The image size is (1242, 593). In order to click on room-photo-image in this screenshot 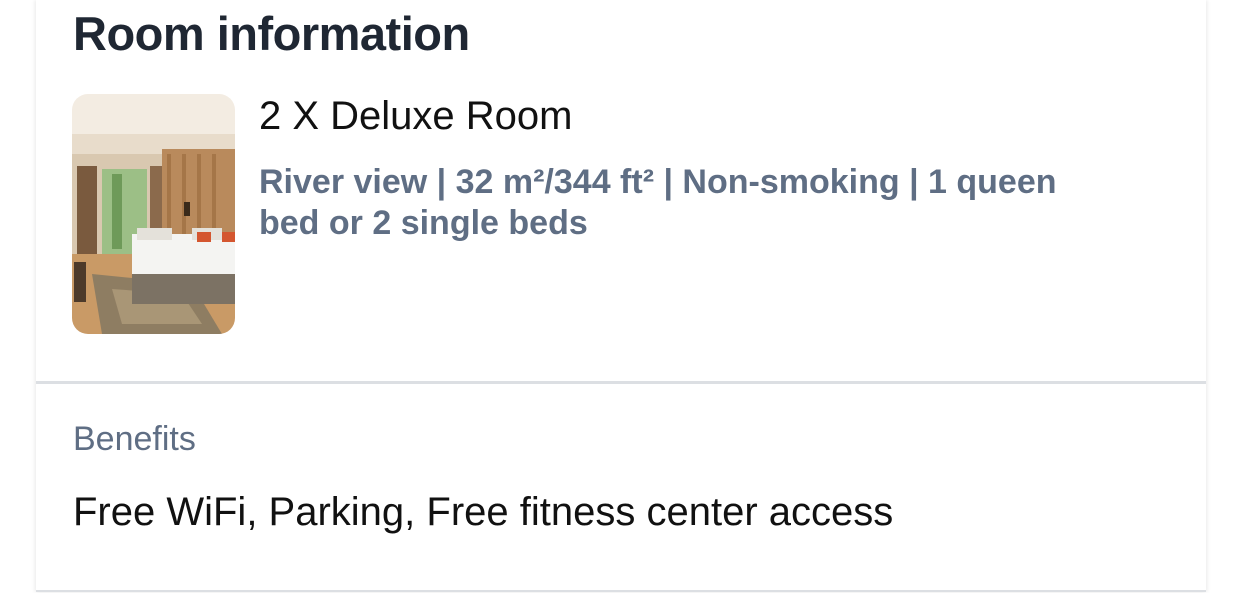, I will do `click(153, 214)`.